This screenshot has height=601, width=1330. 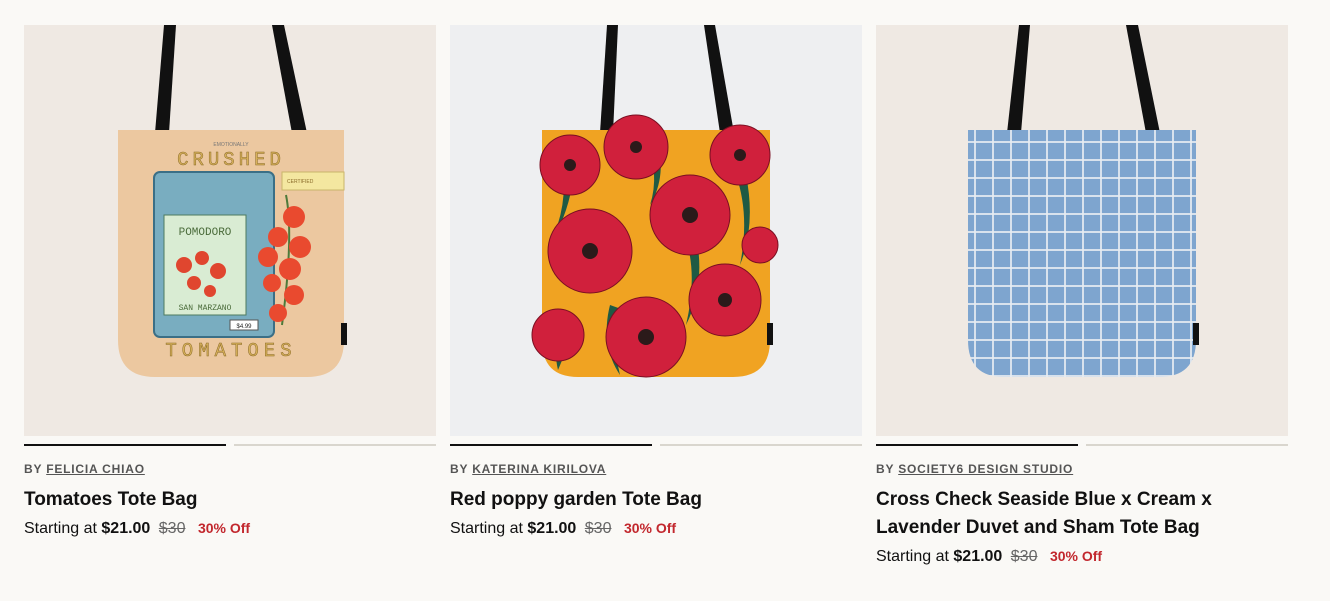 What do you see at coordinates (230, 469) in the screenshot?
I see `artist-byline: BY FELICIA CHIAO` at bounding box center [230, 469].